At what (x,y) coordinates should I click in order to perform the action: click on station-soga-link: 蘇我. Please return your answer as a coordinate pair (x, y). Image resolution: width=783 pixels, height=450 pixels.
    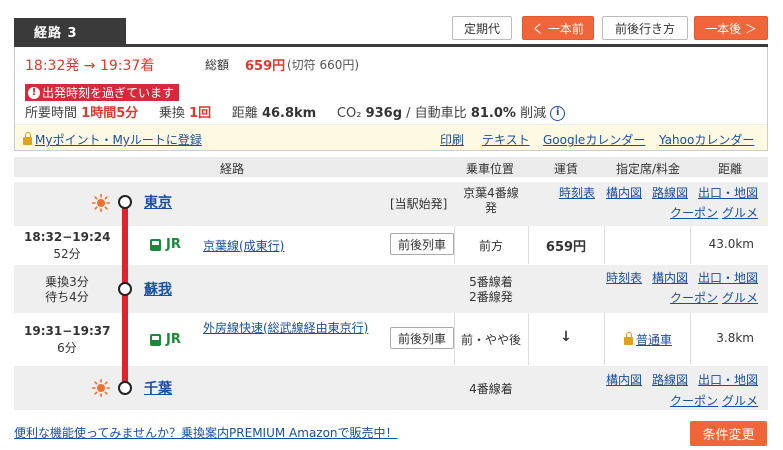
    Looking at the image, I should click on (158, 289).